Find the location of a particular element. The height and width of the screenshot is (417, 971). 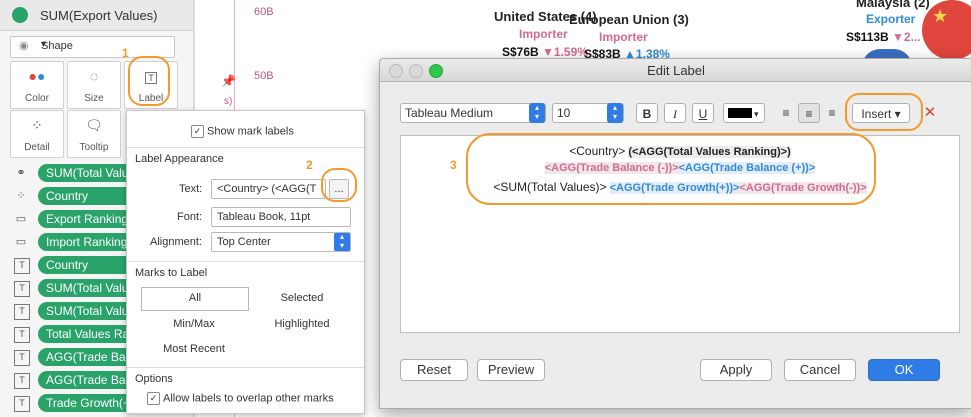

tooltip-card: 🗨 Tooltip is located at coordinates (94, 134).